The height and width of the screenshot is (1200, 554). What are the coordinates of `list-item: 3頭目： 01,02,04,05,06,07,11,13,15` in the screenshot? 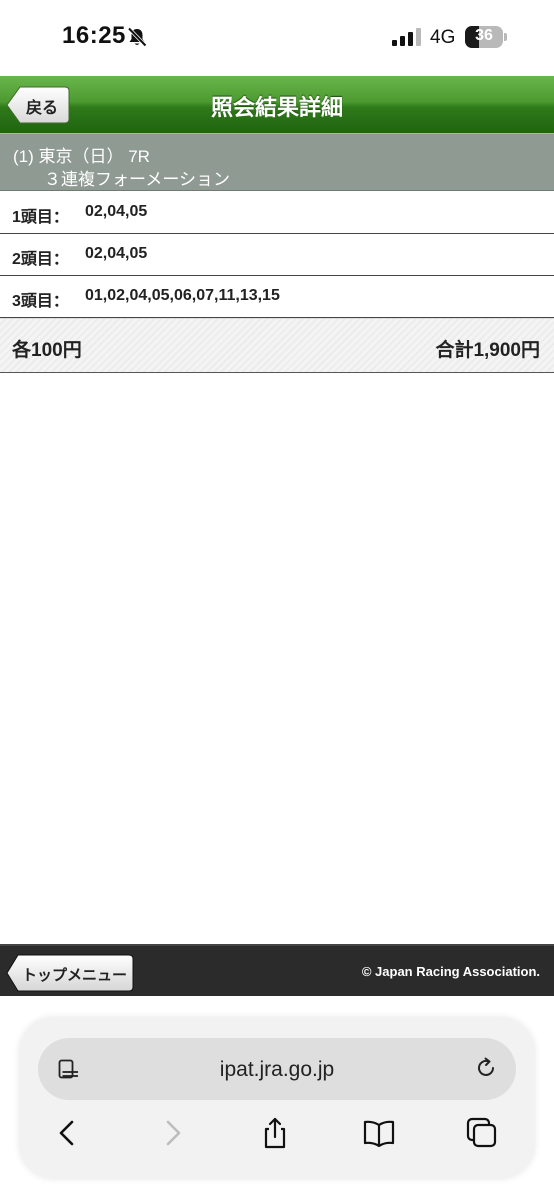 It's located at (277, 297).